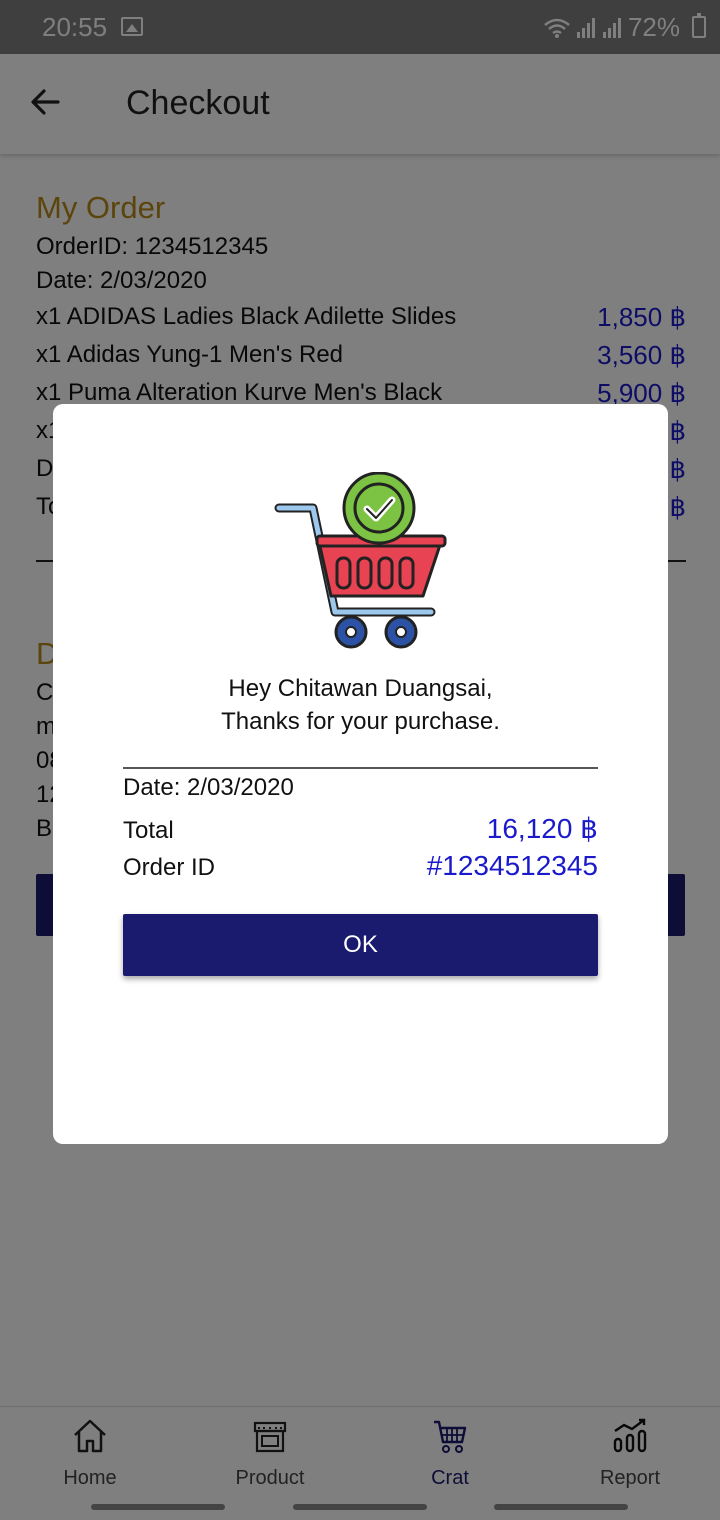  What do you see at coordinates (208, 787) in the screenshot?
I see `purchase-date: Date: 2/03/2020` at bounding box center [208, 787].